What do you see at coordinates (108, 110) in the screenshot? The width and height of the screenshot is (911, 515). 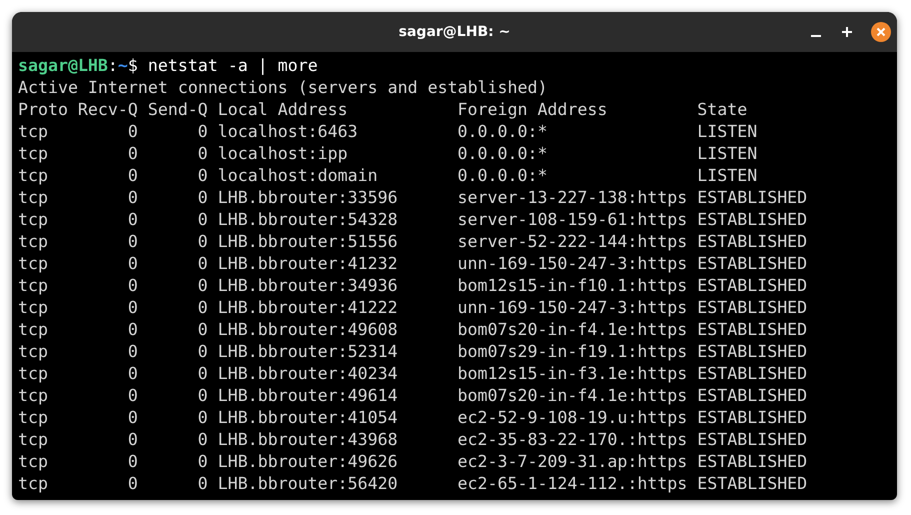 I see `column-header: Recv-Q` at bounding box center [108, 110].